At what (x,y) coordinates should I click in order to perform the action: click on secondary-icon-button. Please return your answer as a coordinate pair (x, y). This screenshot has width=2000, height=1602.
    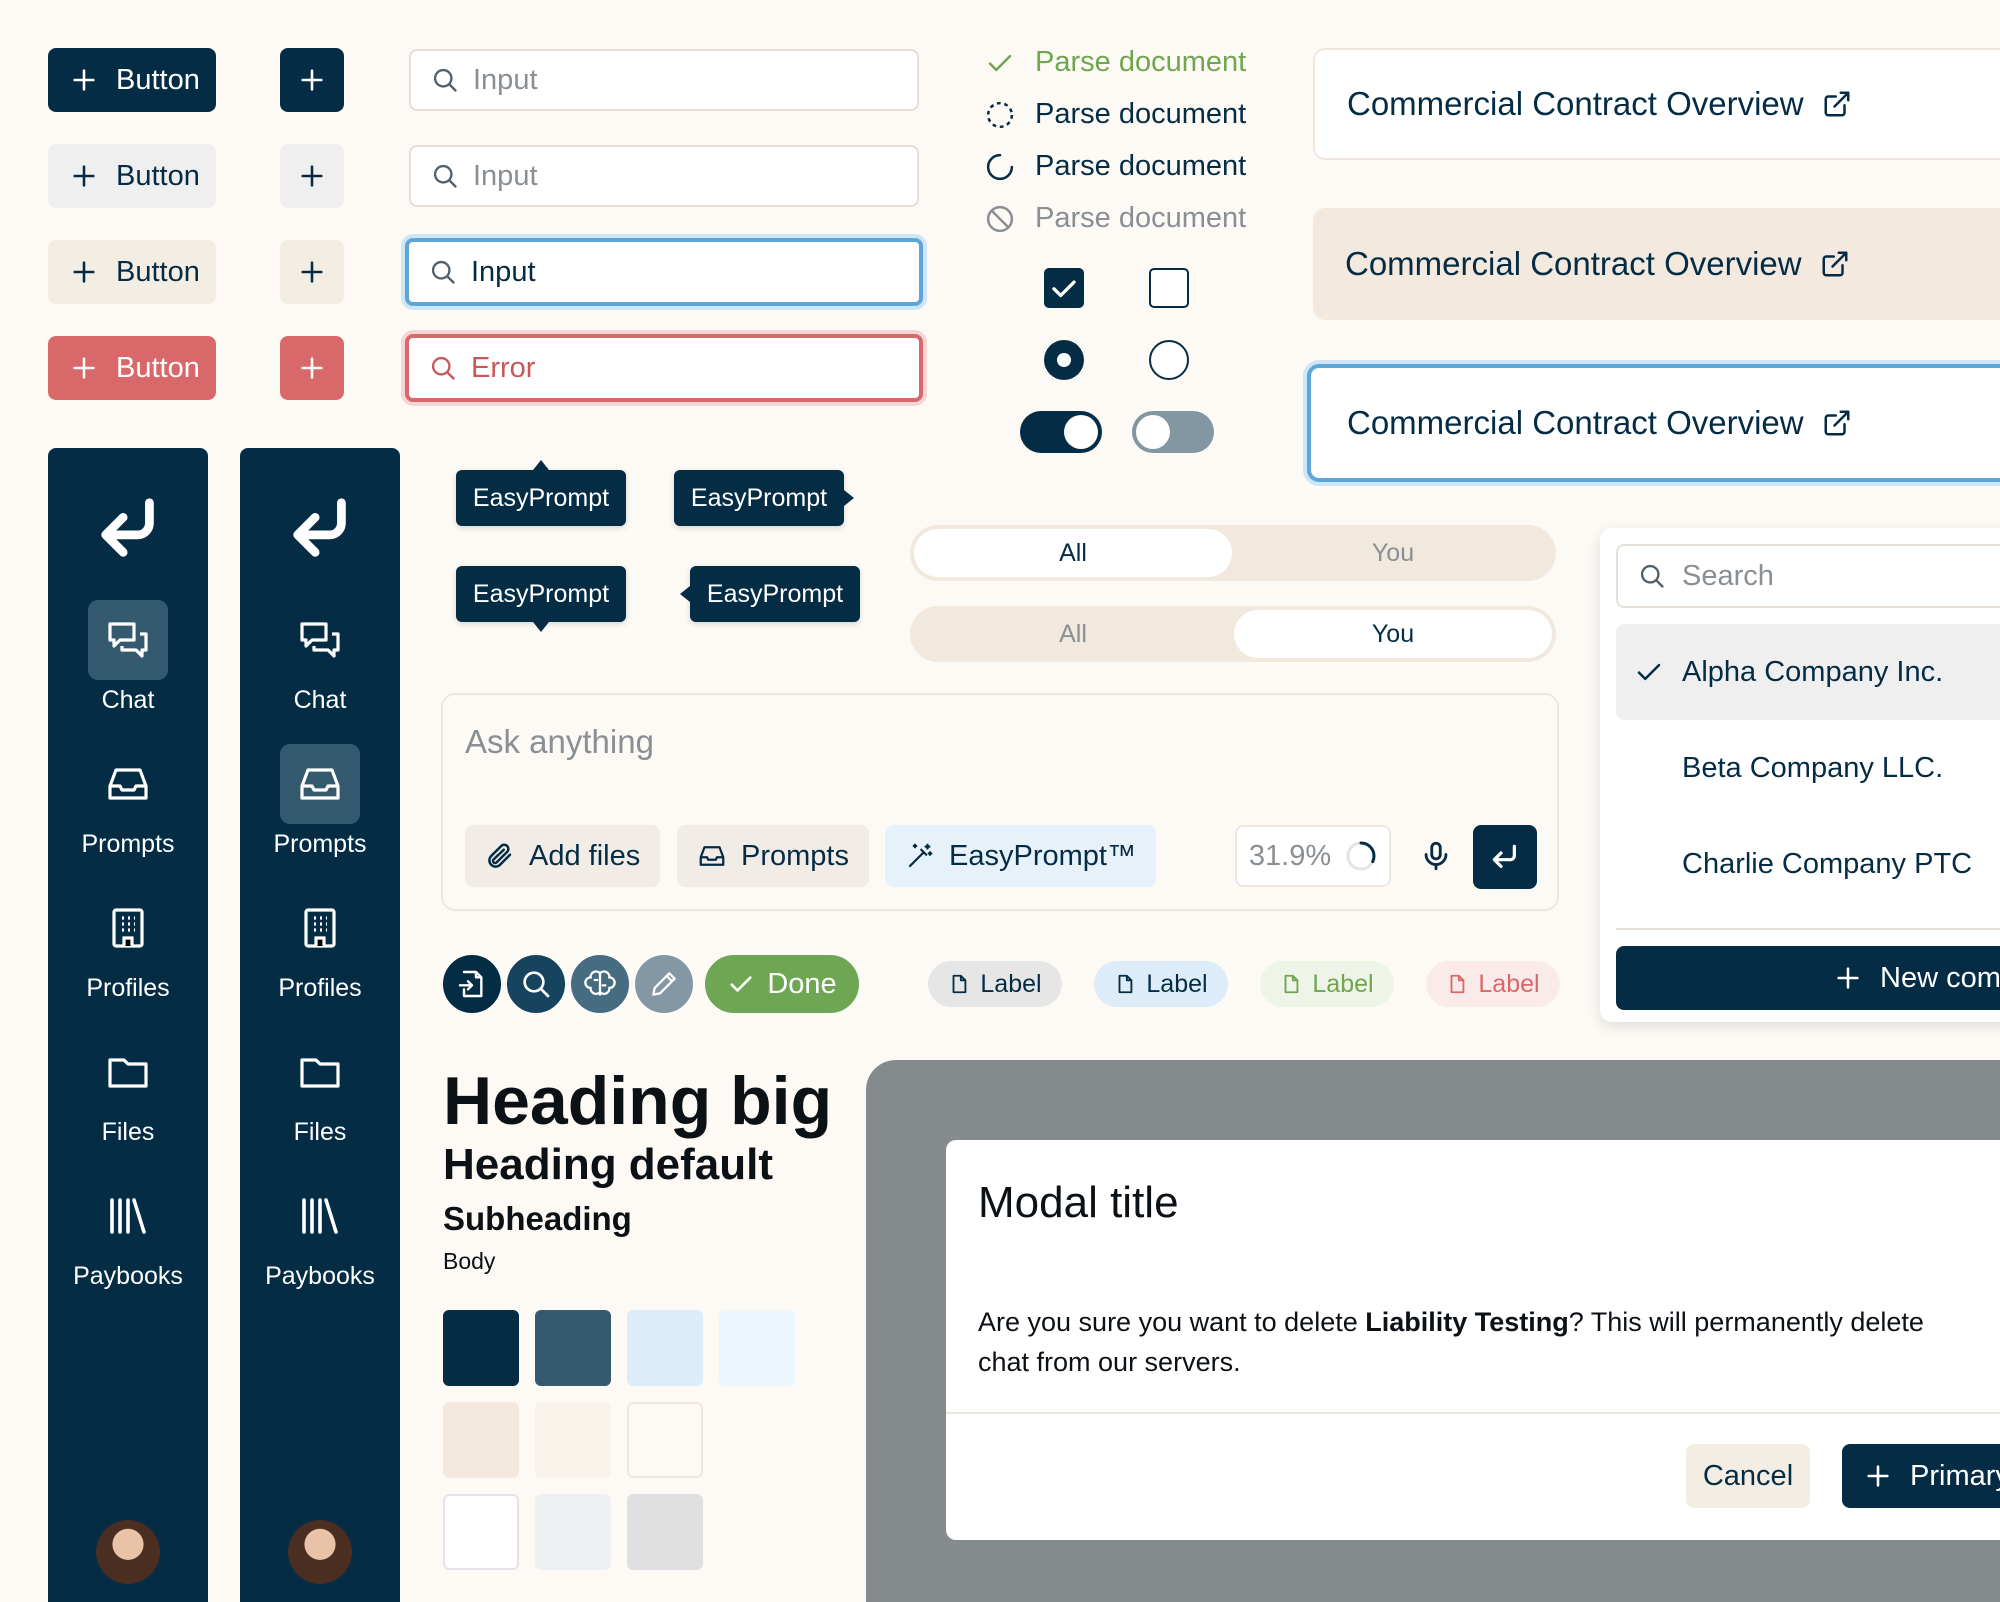
    Looking at the image, I should click on (312, 176).